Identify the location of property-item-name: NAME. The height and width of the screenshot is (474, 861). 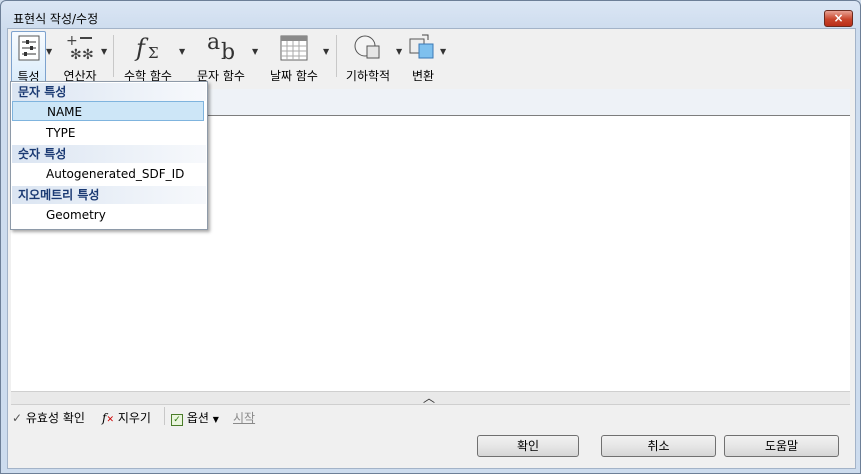
(108, 111).